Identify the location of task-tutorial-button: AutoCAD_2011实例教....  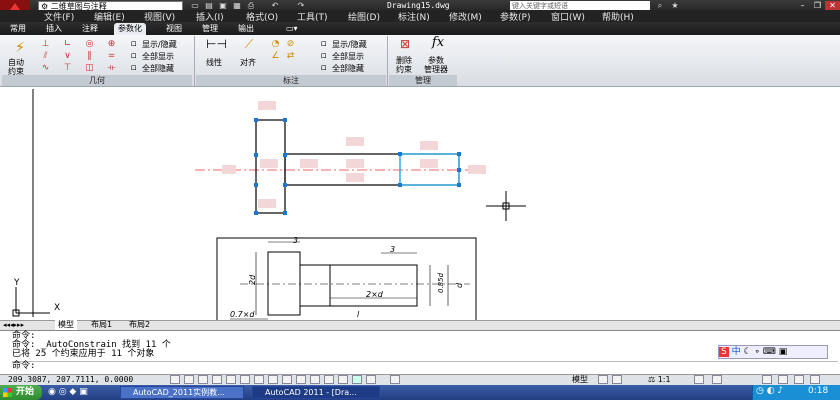
(182, 392).